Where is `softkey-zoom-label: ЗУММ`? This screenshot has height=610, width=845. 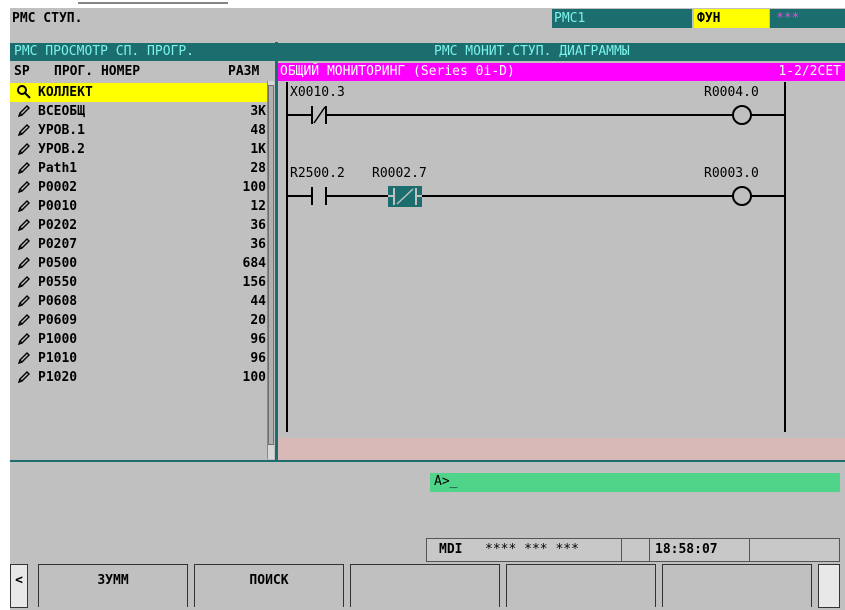
softkey-zoom-label: ЗУММ is located at coordinates (113, 580).